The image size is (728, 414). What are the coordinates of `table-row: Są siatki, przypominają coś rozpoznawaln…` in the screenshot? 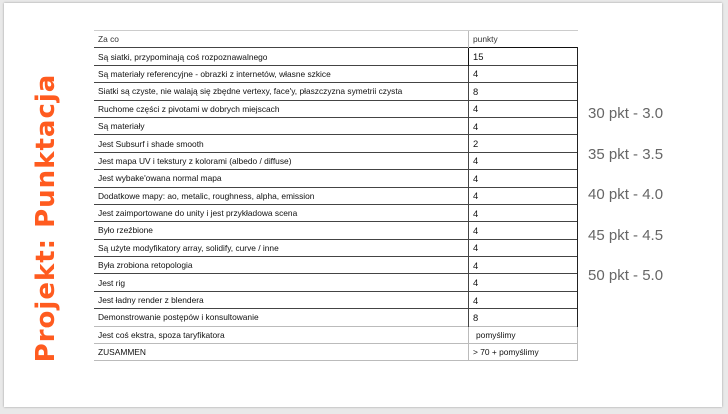 It's located at (336, 56).